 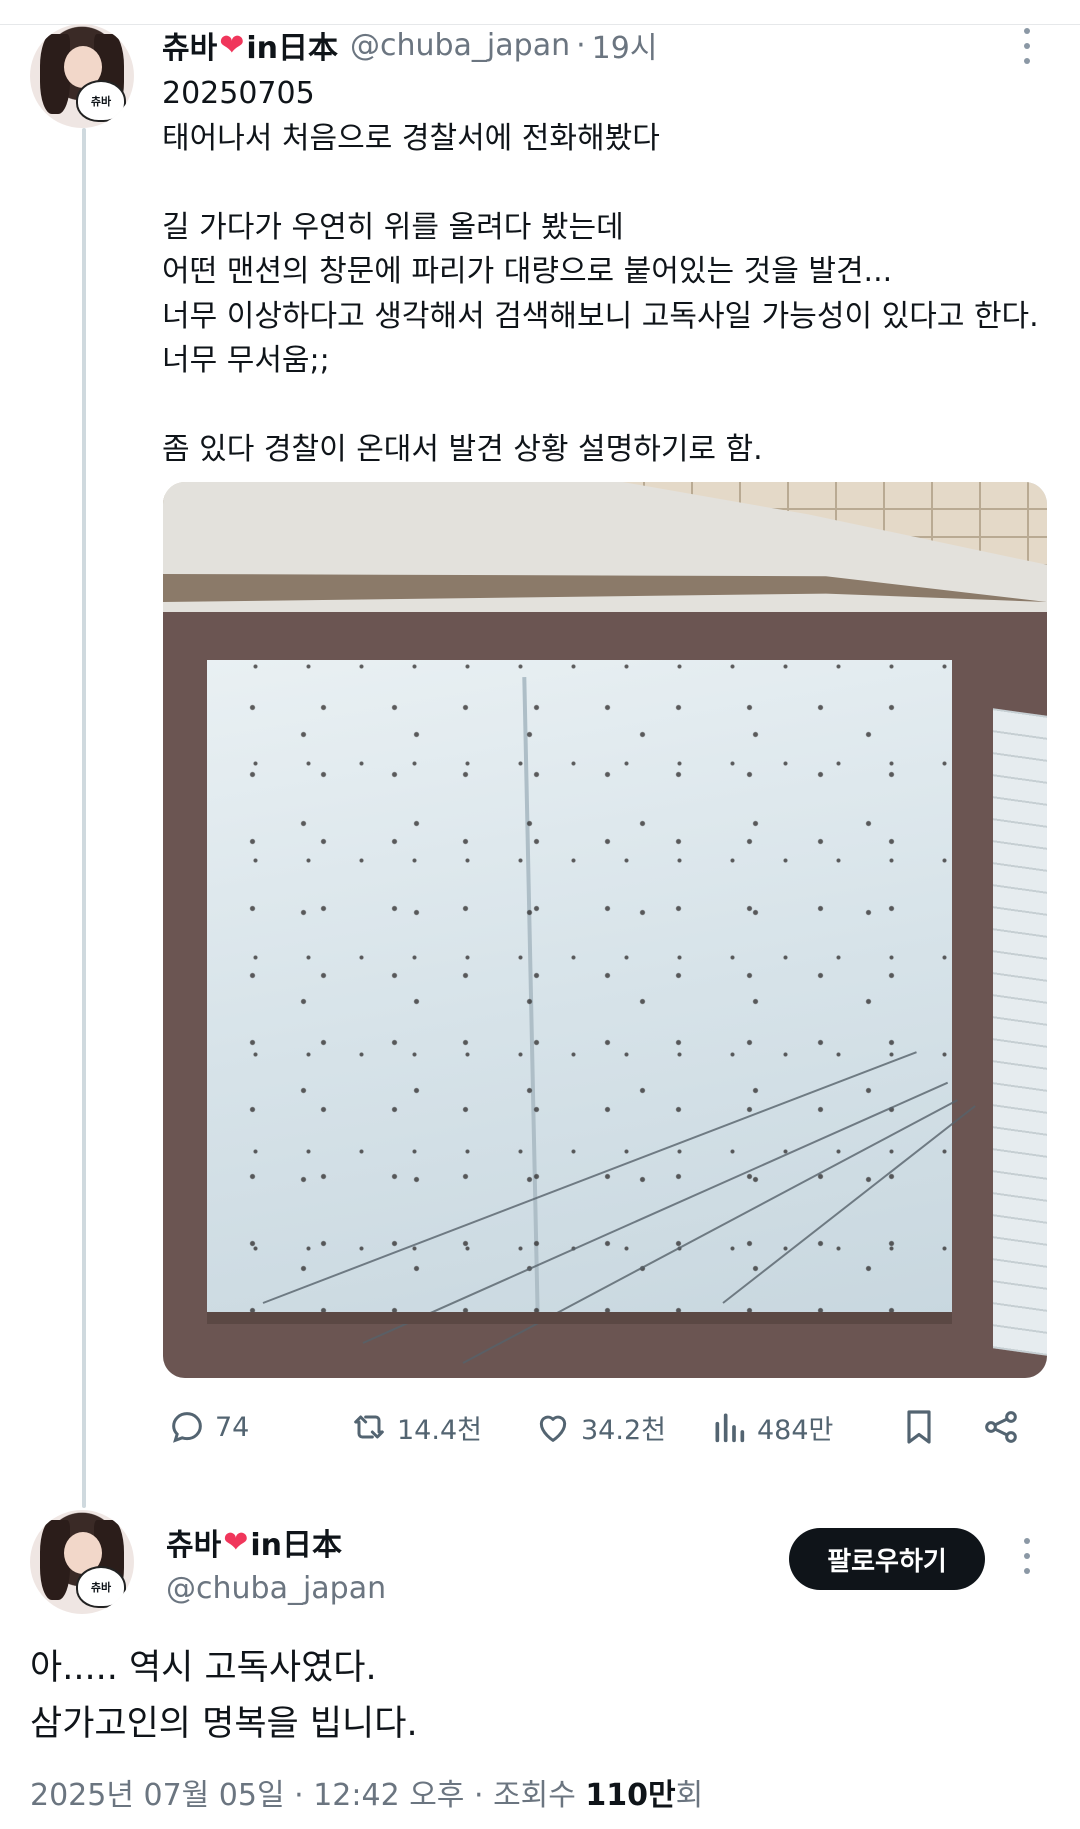 What do you see at coordinates (625, 45) in the screenshot?
I see `post-time: 19시` at bounding box center [625, 45].